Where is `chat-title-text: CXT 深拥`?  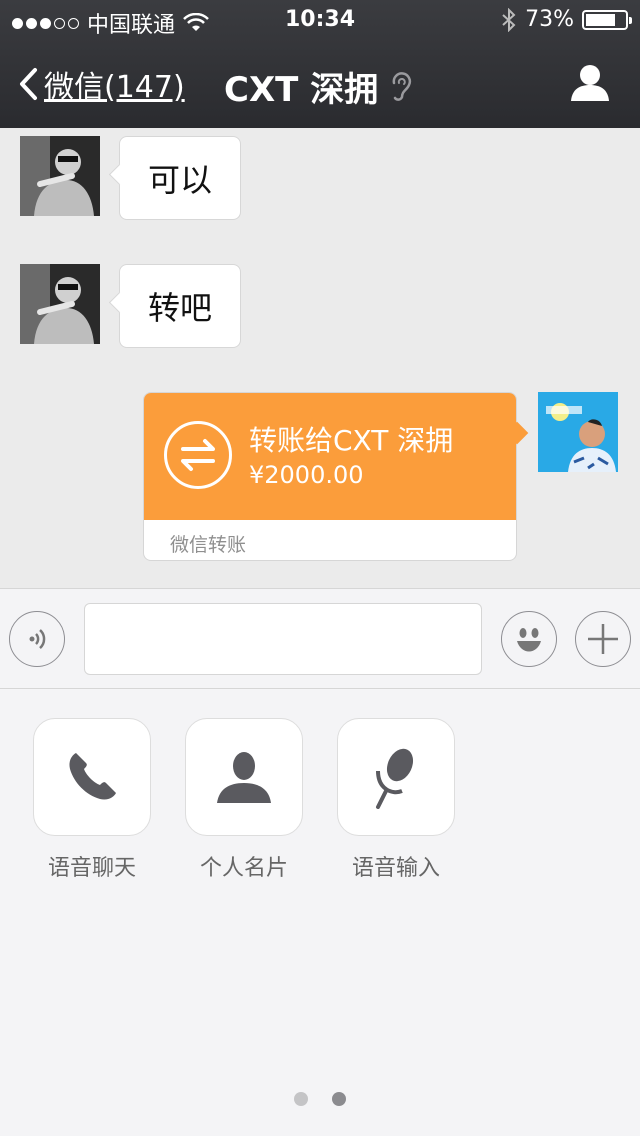
chat-title-text: CXT 深拥 is located at coordinates (301, 90).